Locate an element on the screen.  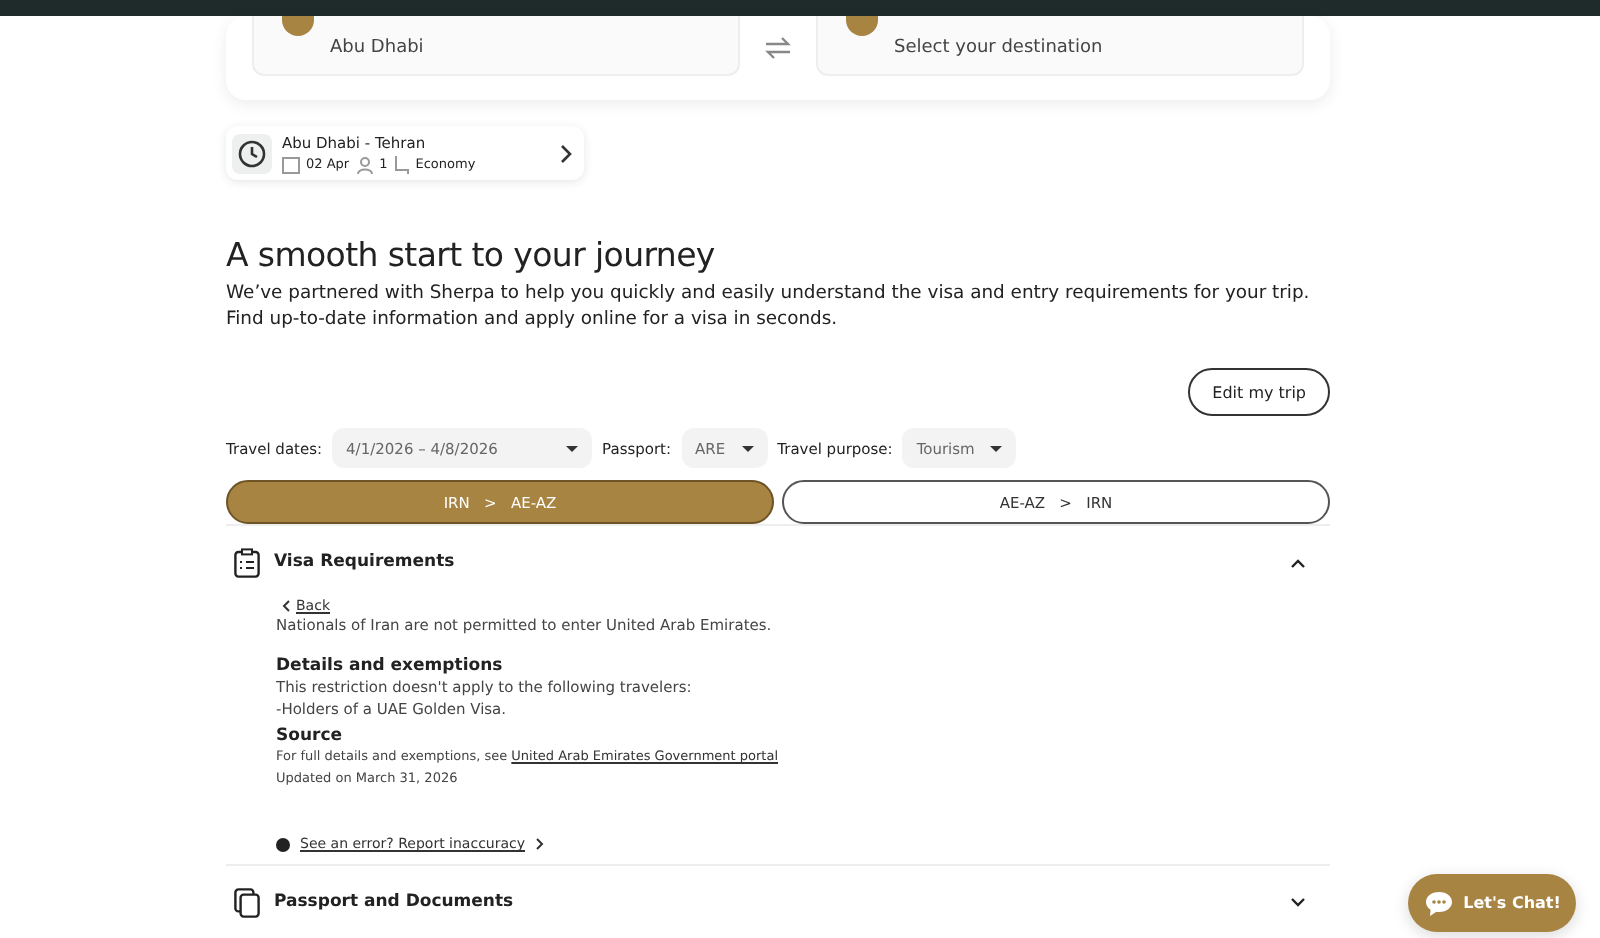
clock-icon is located at coordinates (252, 153).